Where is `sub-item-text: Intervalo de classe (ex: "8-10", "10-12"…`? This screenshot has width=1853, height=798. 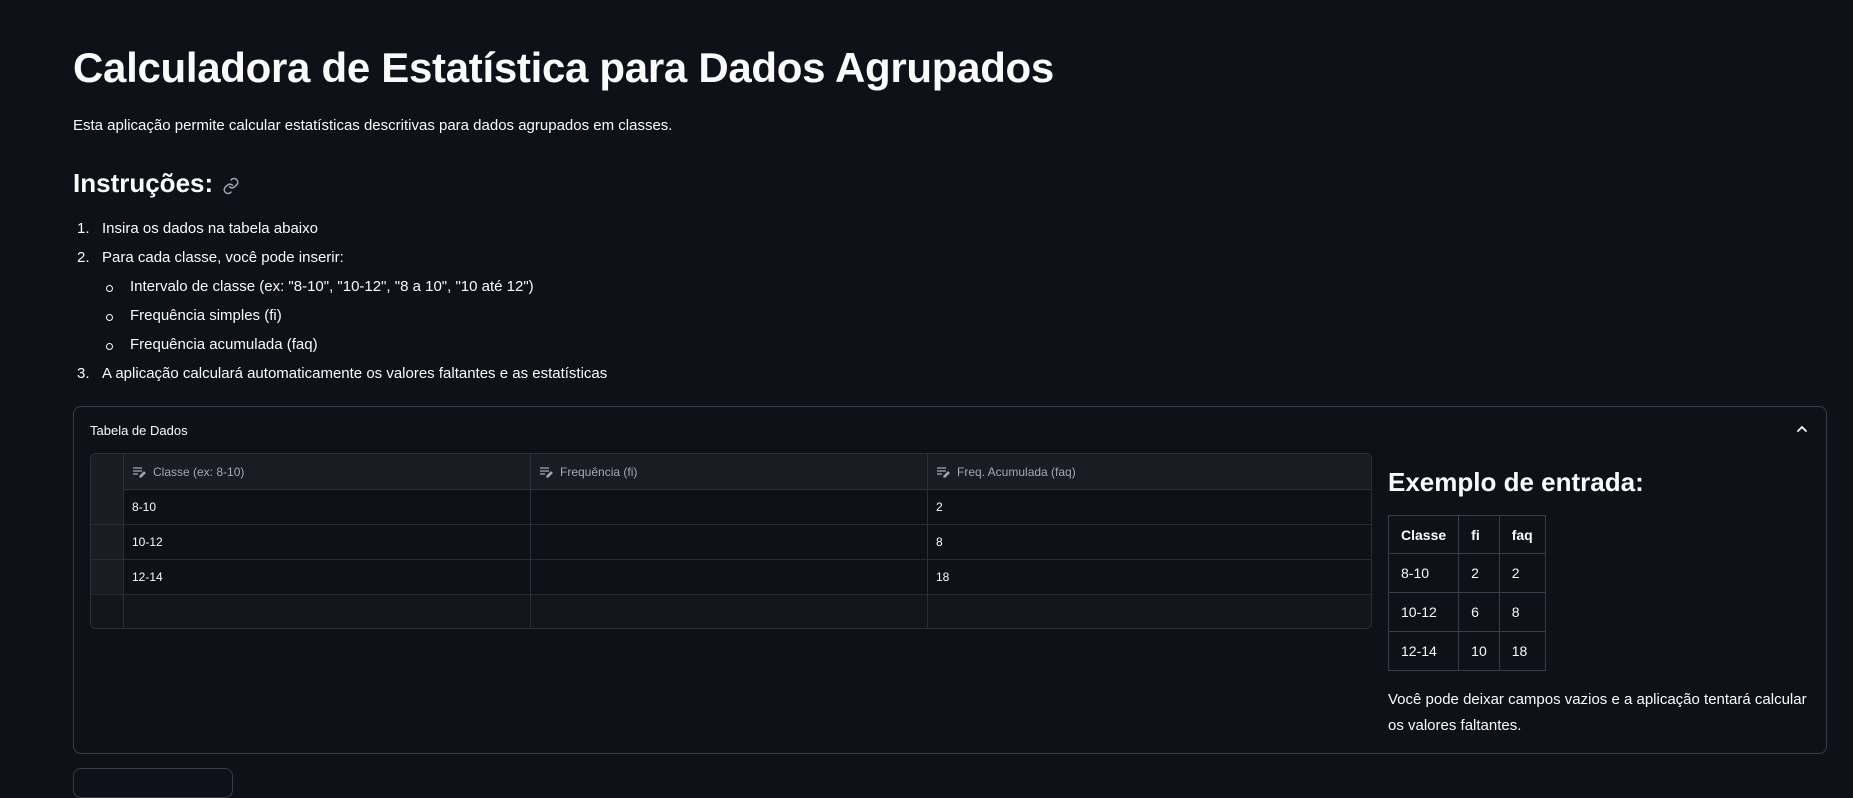 sub-item-text: Intervalo de classe (ex: "8-10", "10-12"… is located at coordinates (332, 286).